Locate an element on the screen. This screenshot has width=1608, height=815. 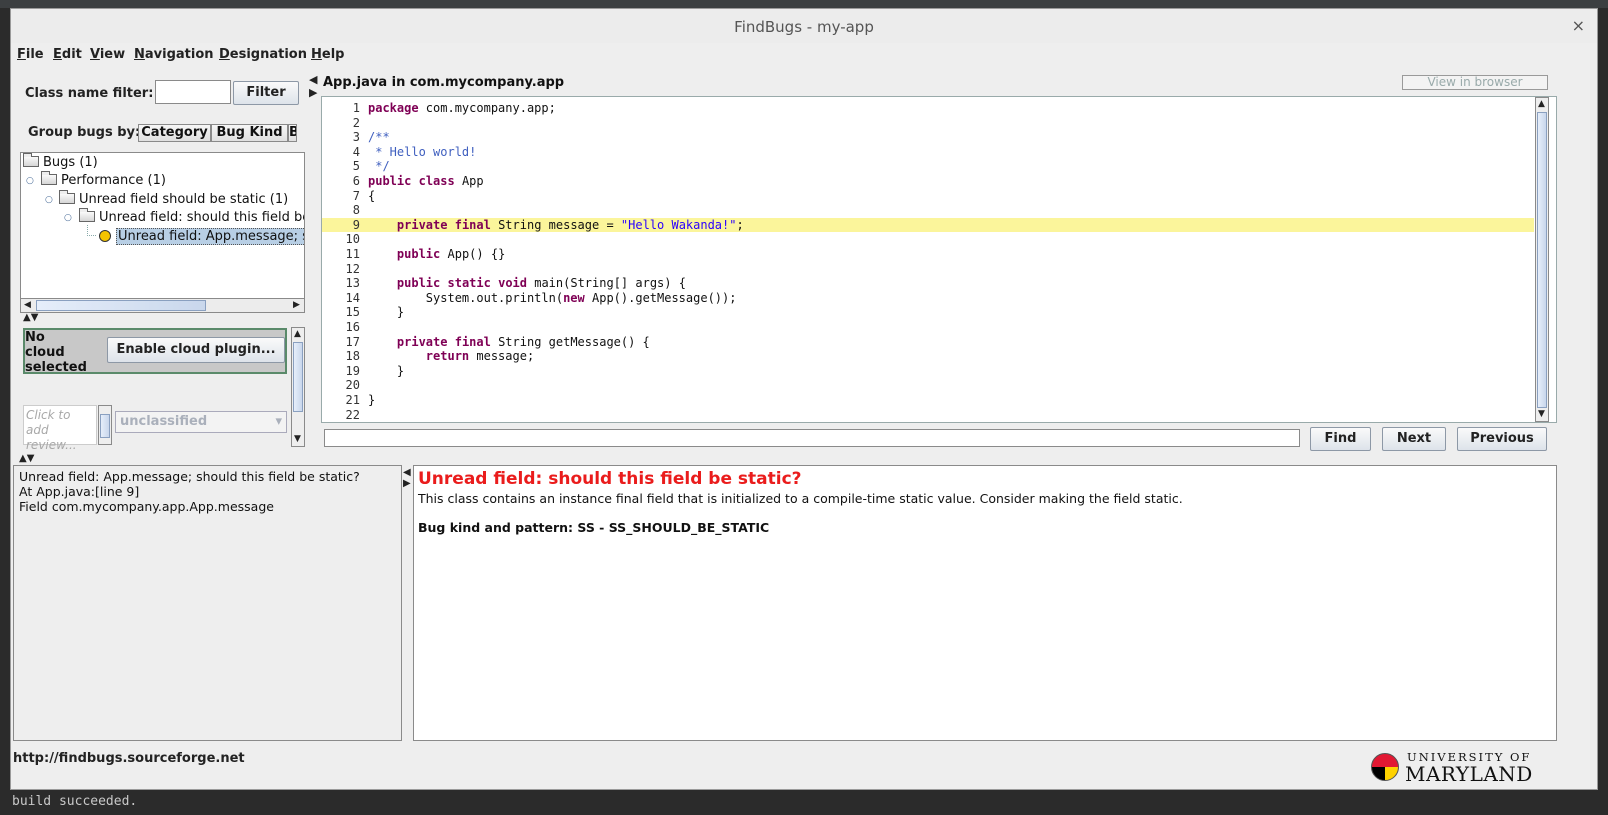
code-line: 4 * Hello world! is located at coordinates (928, 152).